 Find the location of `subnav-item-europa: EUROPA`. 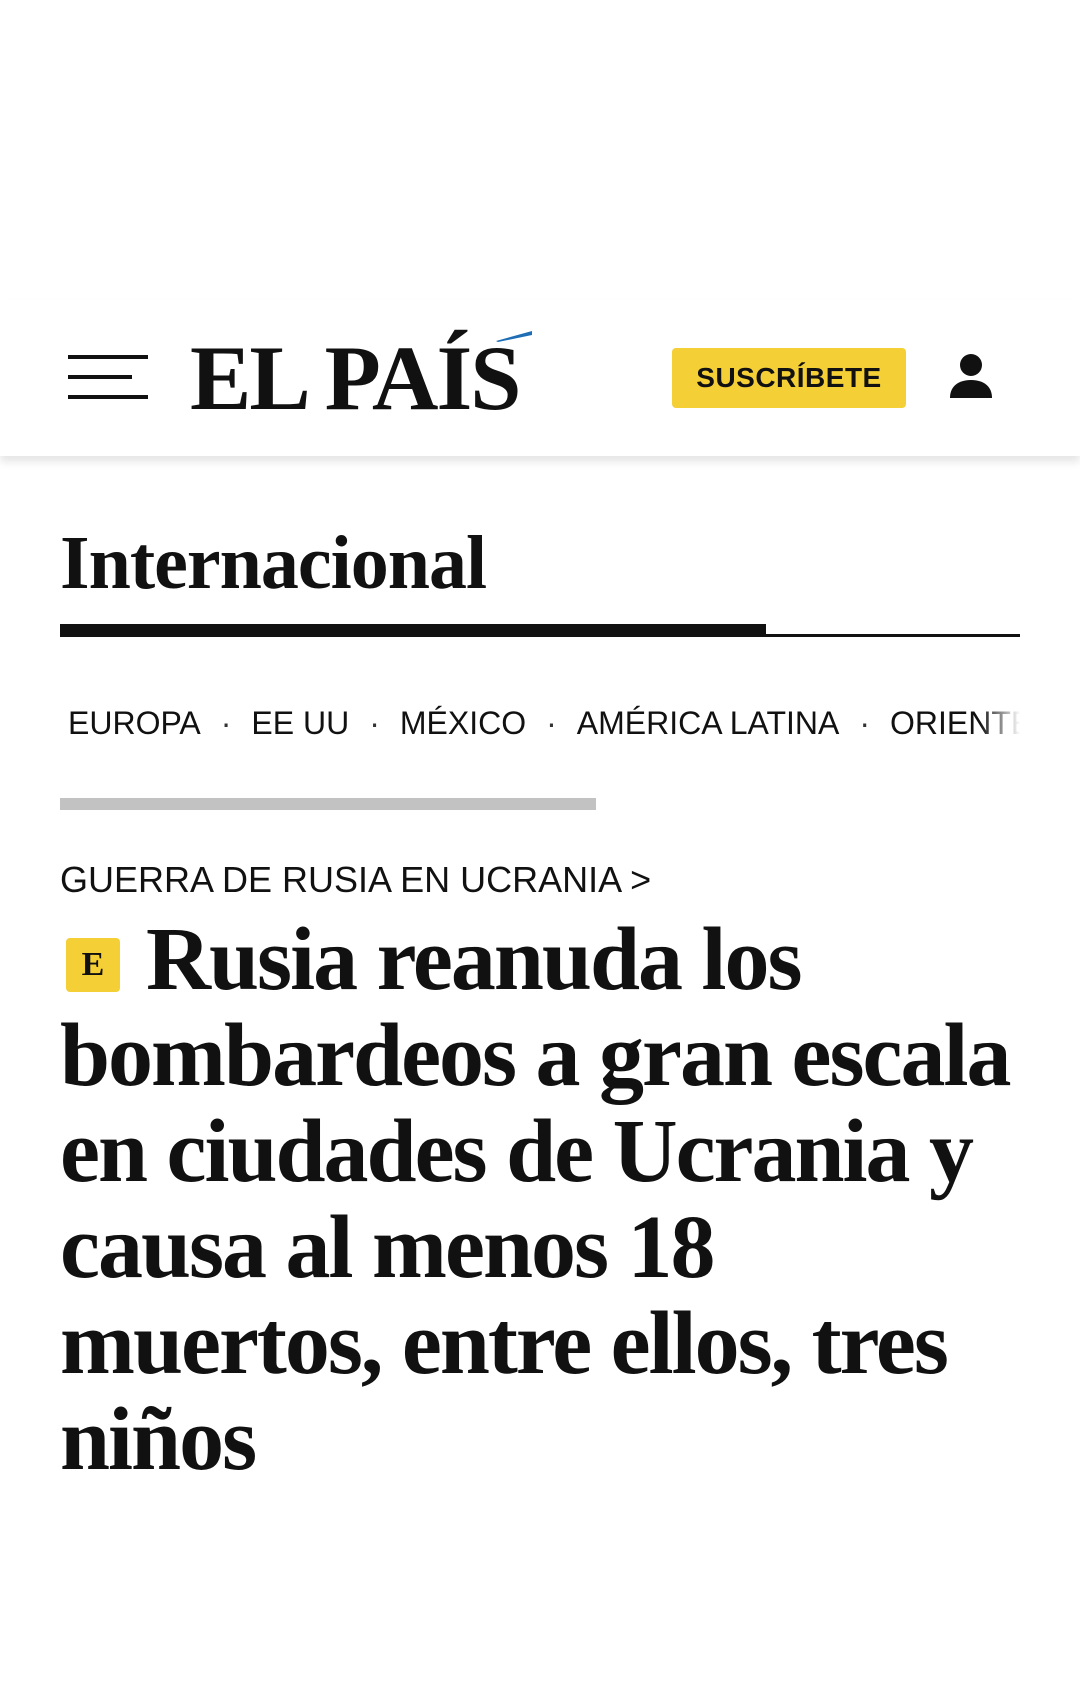

subnav-item-europa: EUROPA is located at coordinates (134, 723).